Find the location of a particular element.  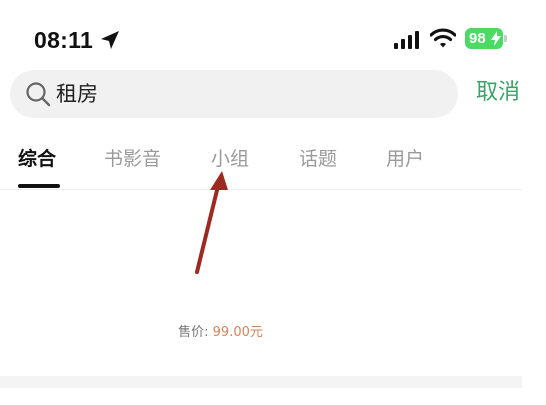

tab-topics: 话题 is located at coordinates (318, 159).